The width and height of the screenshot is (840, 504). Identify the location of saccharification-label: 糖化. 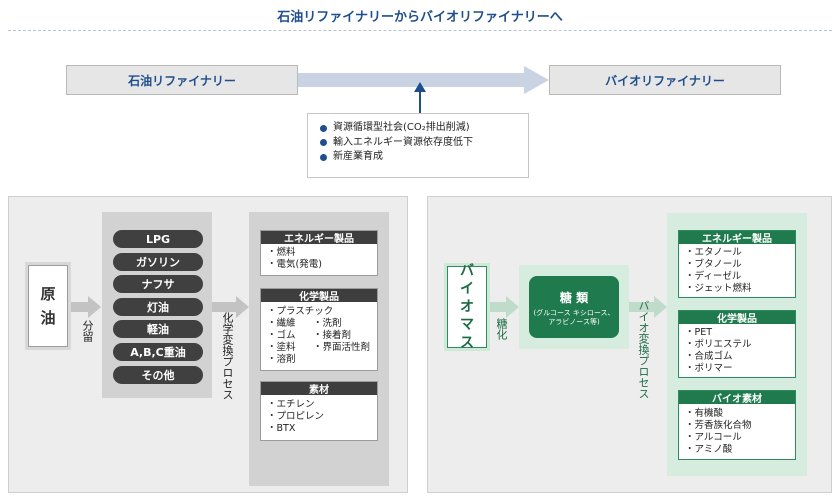
(501, 329).